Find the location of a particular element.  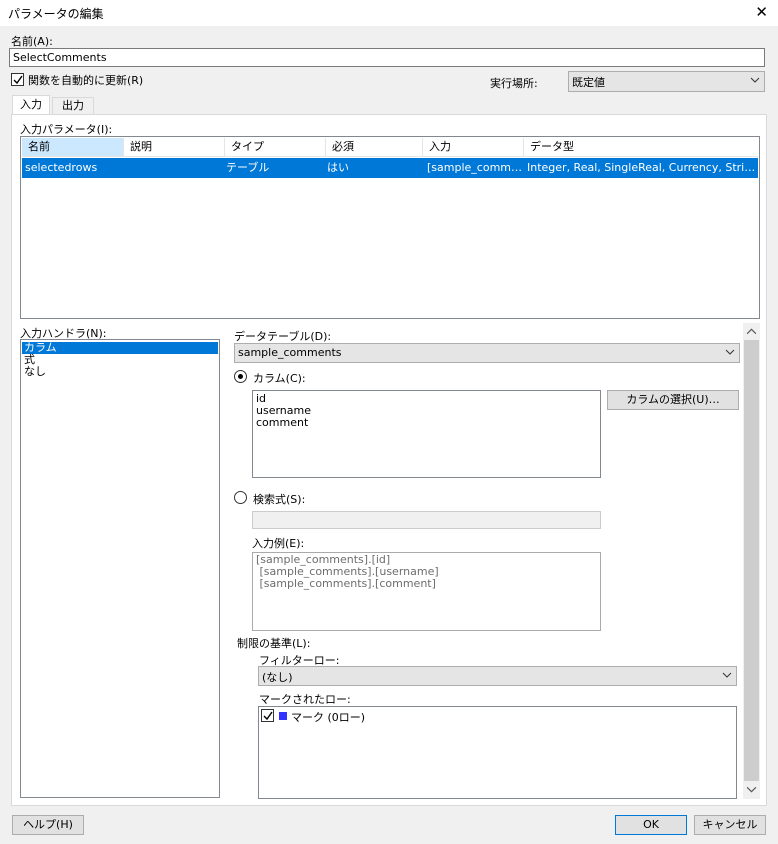

mark-color-swatch is located at coordinates (283, 716).